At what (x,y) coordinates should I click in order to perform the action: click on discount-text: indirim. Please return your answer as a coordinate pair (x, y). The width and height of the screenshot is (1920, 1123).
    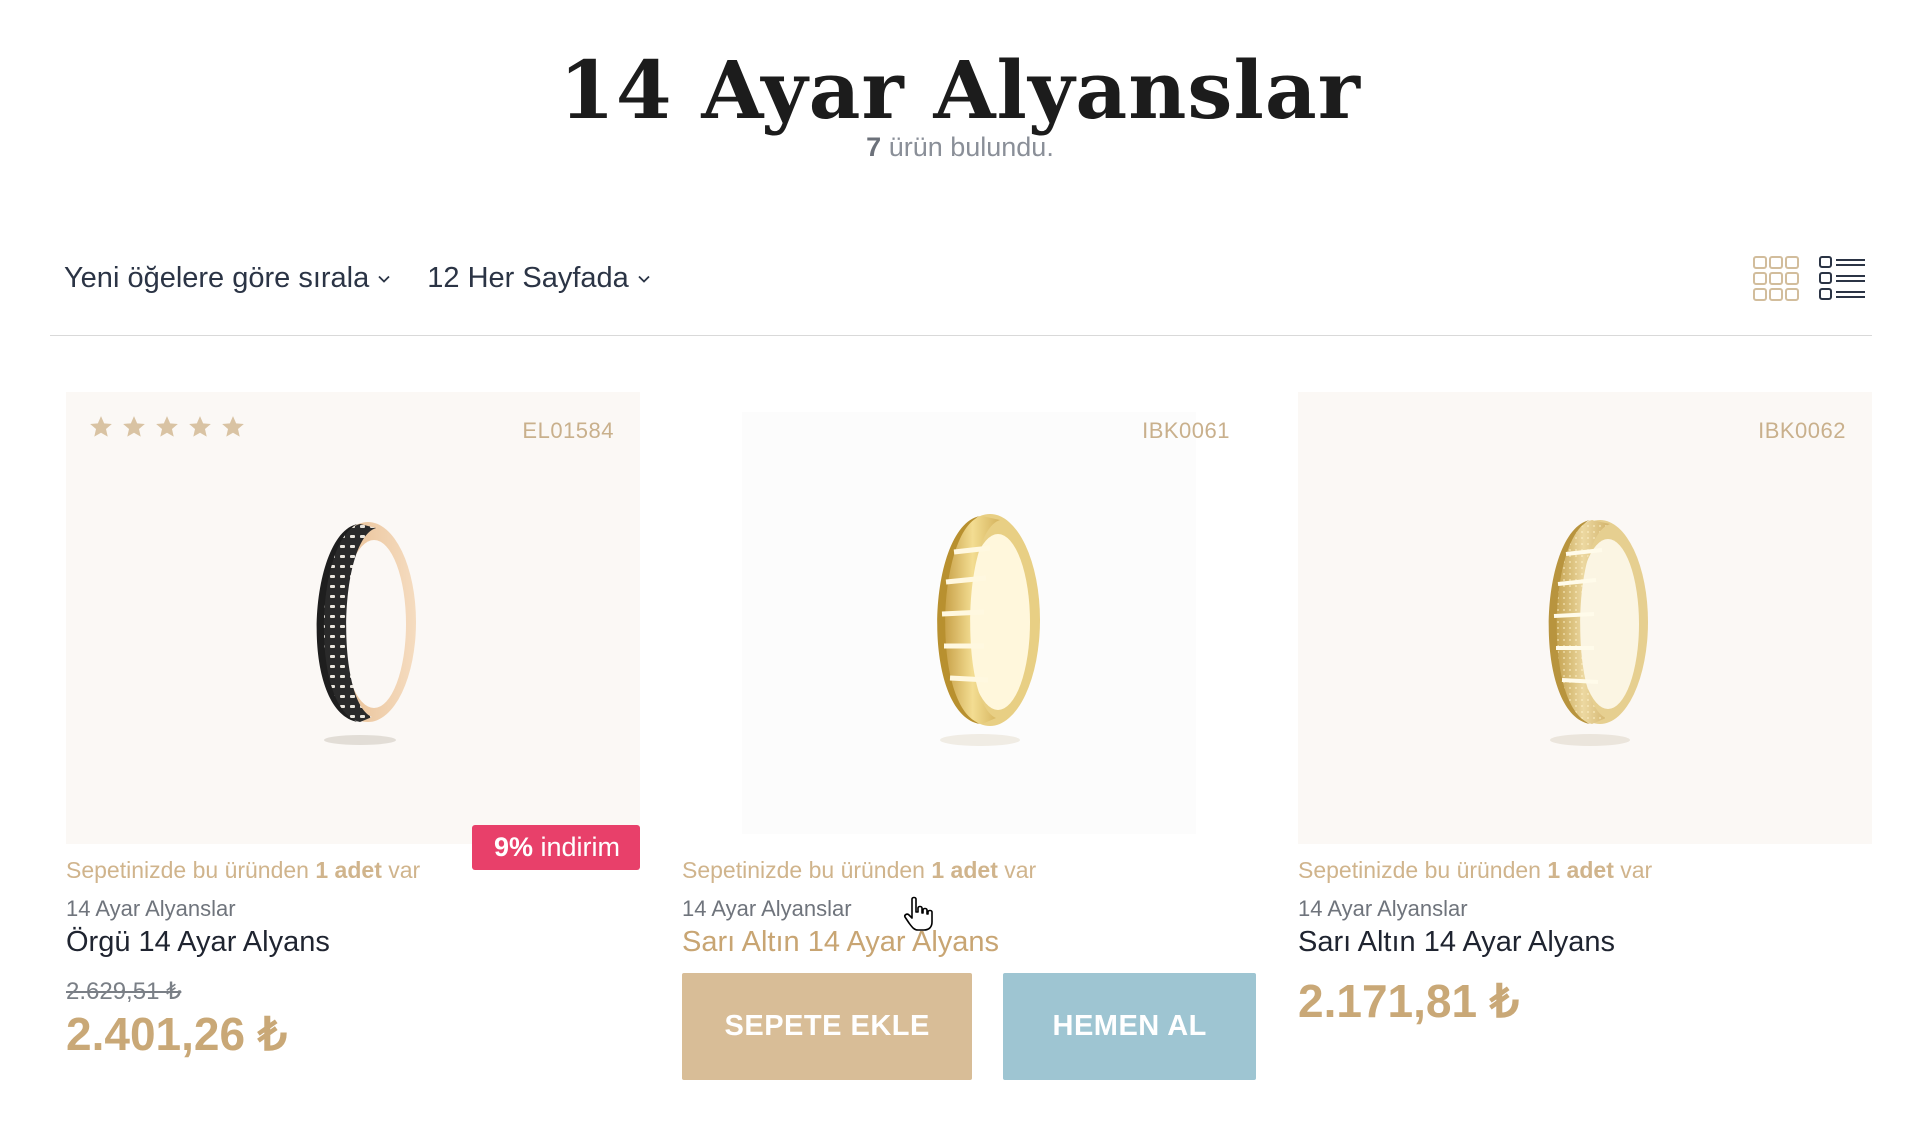
    Looking at the image, I should click on (576, 847).